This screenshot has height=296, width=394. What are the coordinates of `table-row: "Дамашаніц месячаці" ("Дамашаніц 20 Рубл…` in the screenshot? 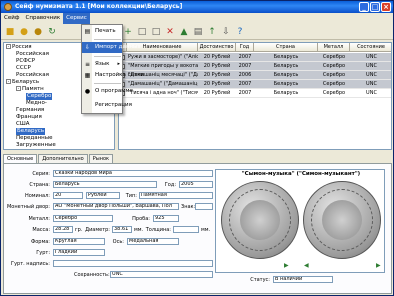 It's located at (255, 75).